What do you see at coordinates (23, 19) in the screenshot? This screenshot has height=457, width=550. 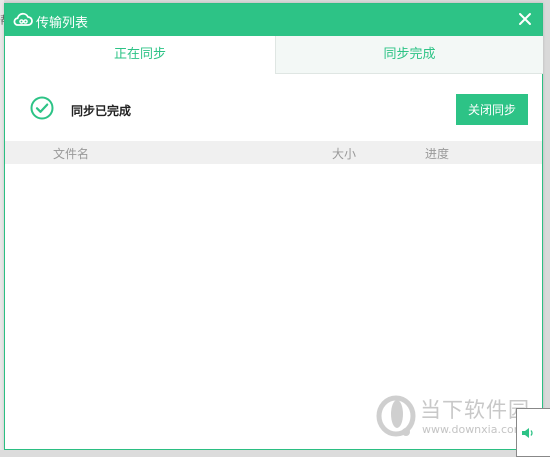 I see `cloud-icon` at bounding box center [23, 19].